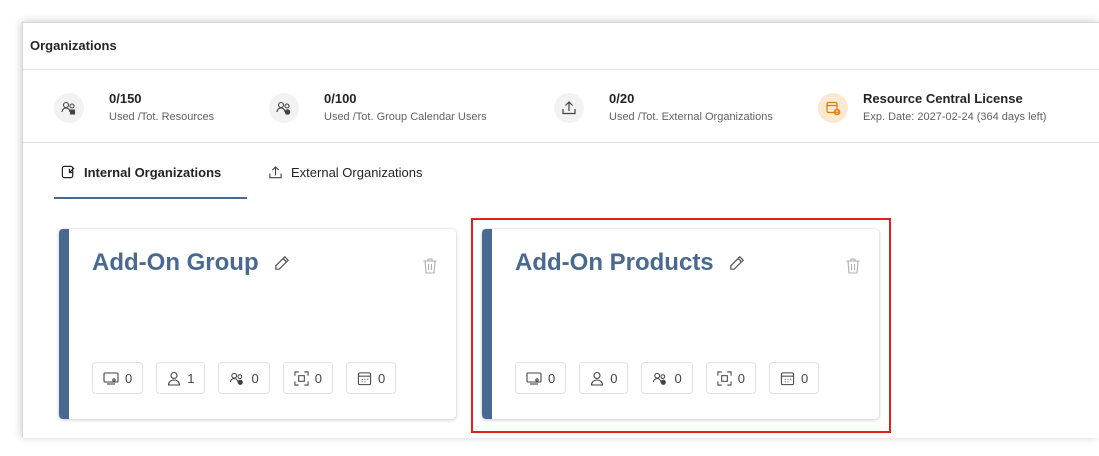 Image resolution: width=1099 pixels, height=456 pixels. I want to click on stat-value: 0/100, so click(340, 98).